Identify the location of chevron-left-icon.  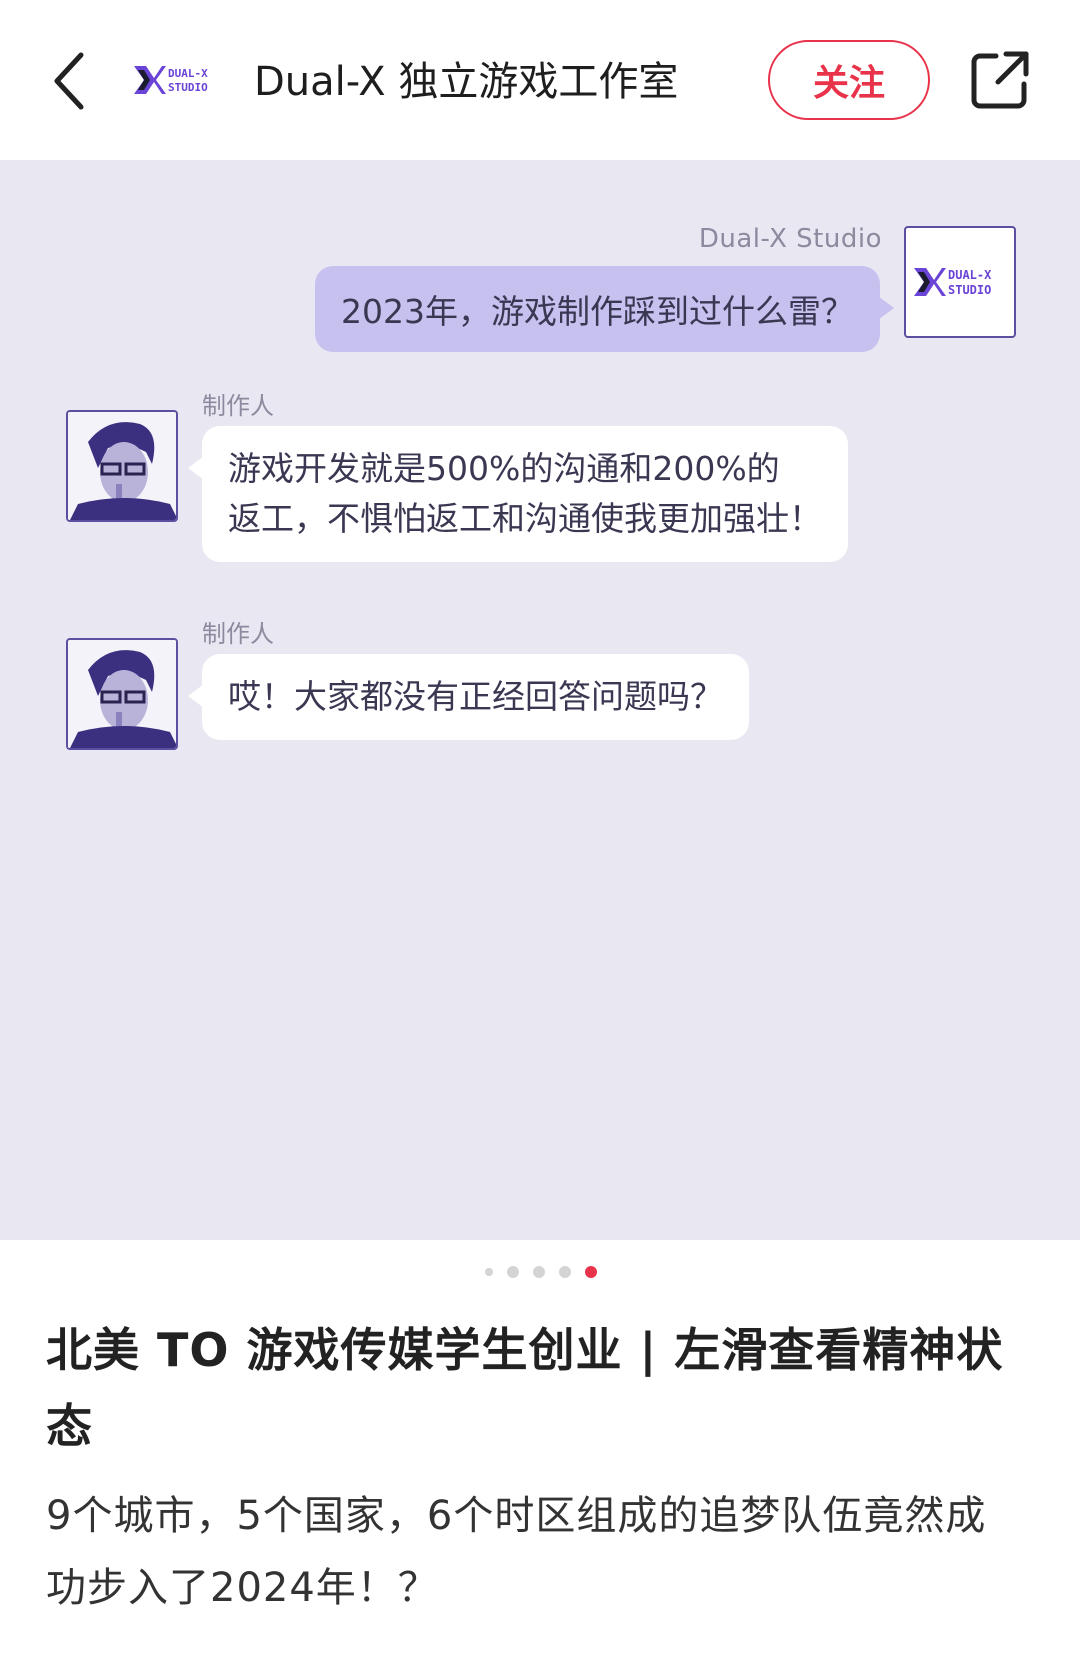
(69, 81).